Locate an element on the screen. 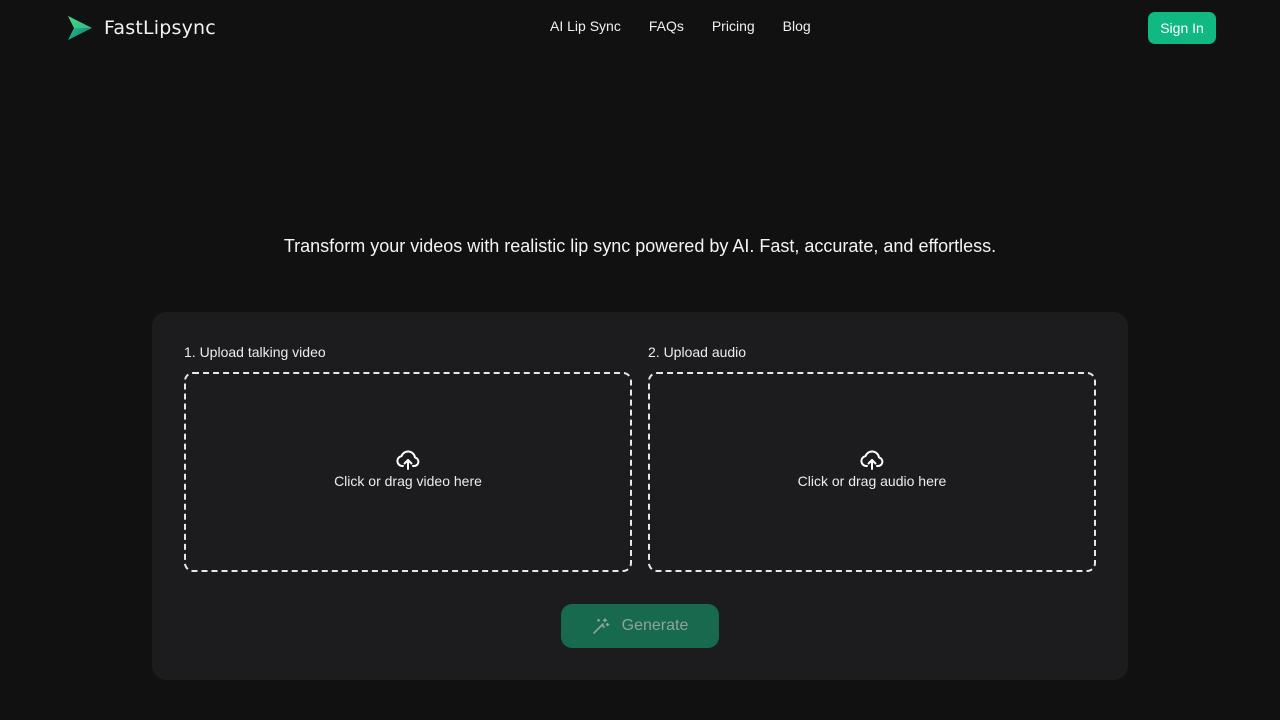 The height and width of the screenshot is (720, 1280). audio-upload-label: 2. Upload audio is located at coordinates (697, 352).